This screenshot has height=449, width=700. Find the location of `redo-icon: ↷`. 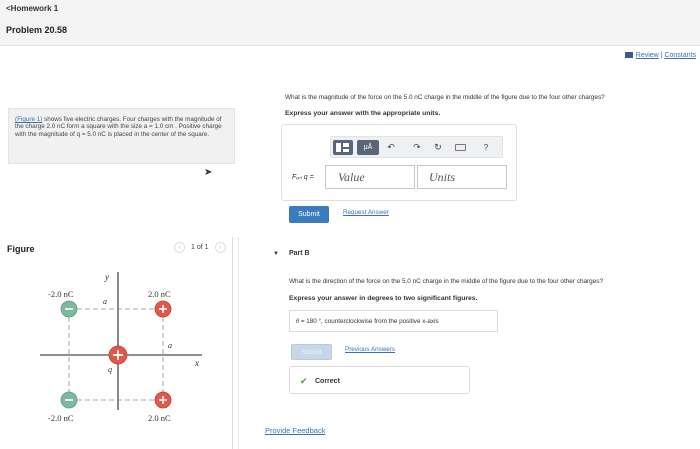

redo-icon: ↷ is located at coordinates (417, 147).